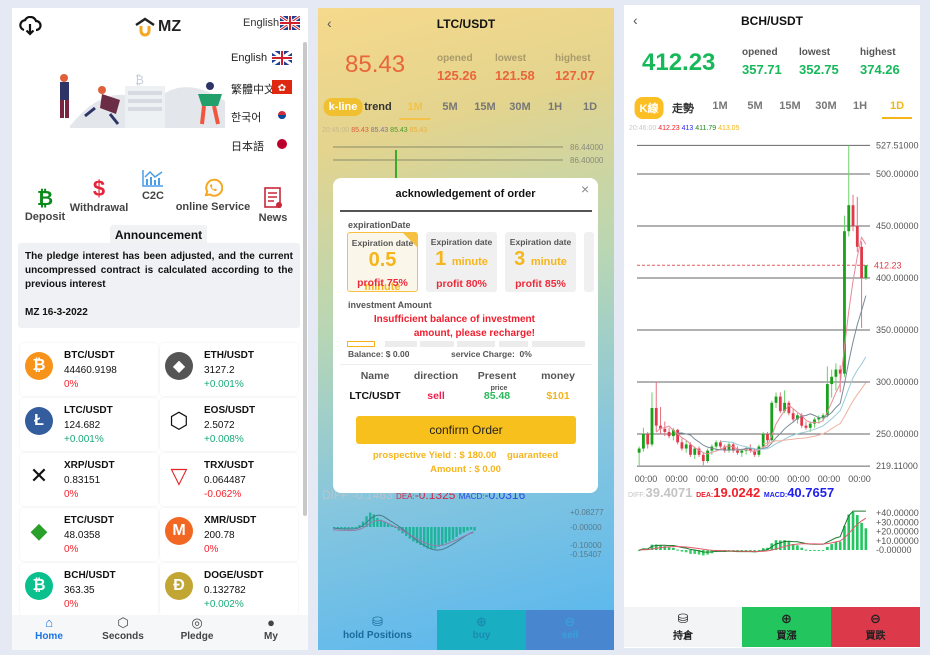 The image size is (930, 655). Describe the element at coordinates (305, 279) in the screenshot. I see `scrollbar` at that location.